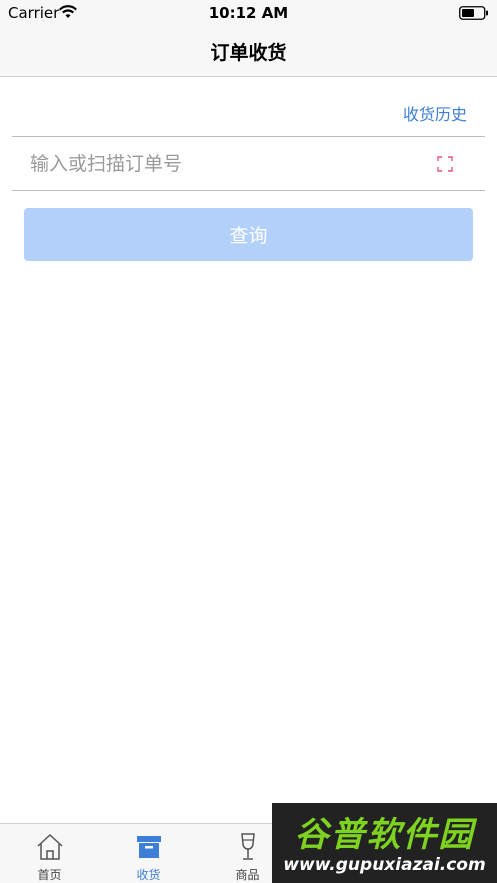  Describe the element at coordinates (148, 875) in the screenshot. I see `tab-receive-label: 收货` at that location.